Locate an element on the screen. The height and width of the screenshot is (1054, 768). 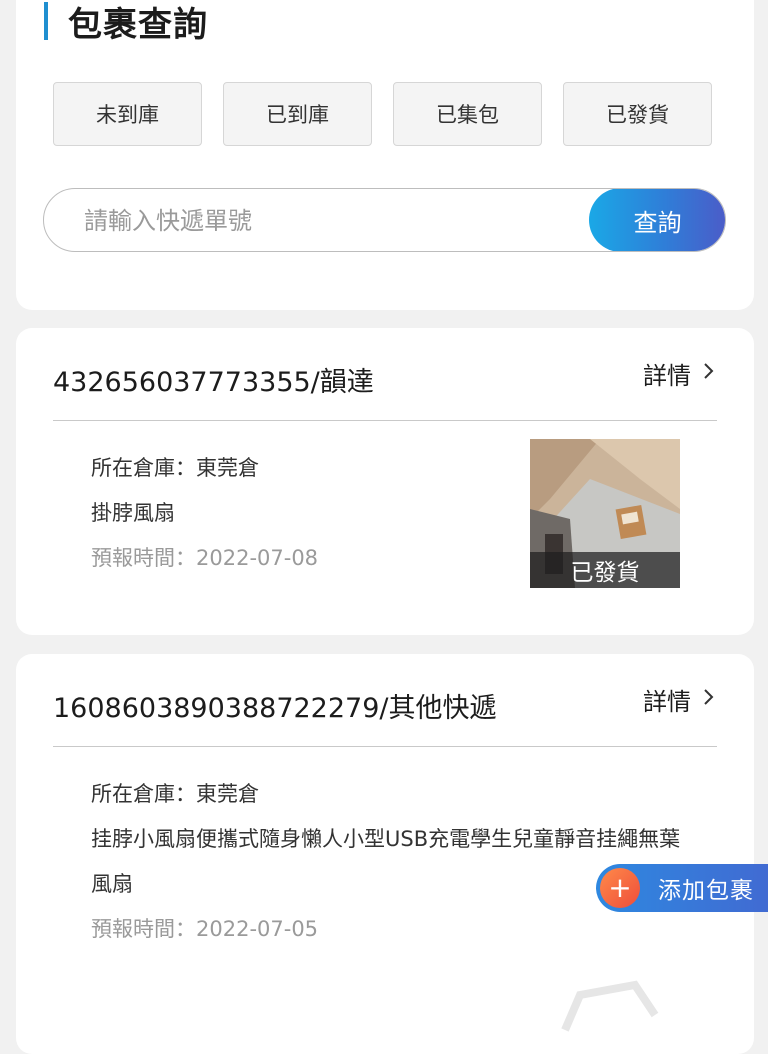
status-filter-tabs: 未到庫 已到庫 已集包 已發貨 is located at coordinates (382, 114).